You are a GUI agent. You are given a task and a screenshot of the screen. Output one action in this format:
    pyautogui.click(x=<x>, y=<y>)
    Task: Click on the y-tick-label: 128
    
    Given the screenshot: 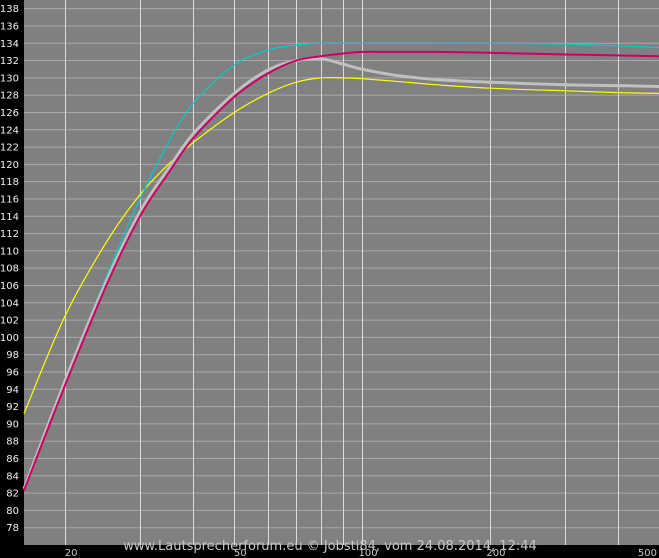 What is the action you would take?
    pyautogui.click(x=9, y=96)
    